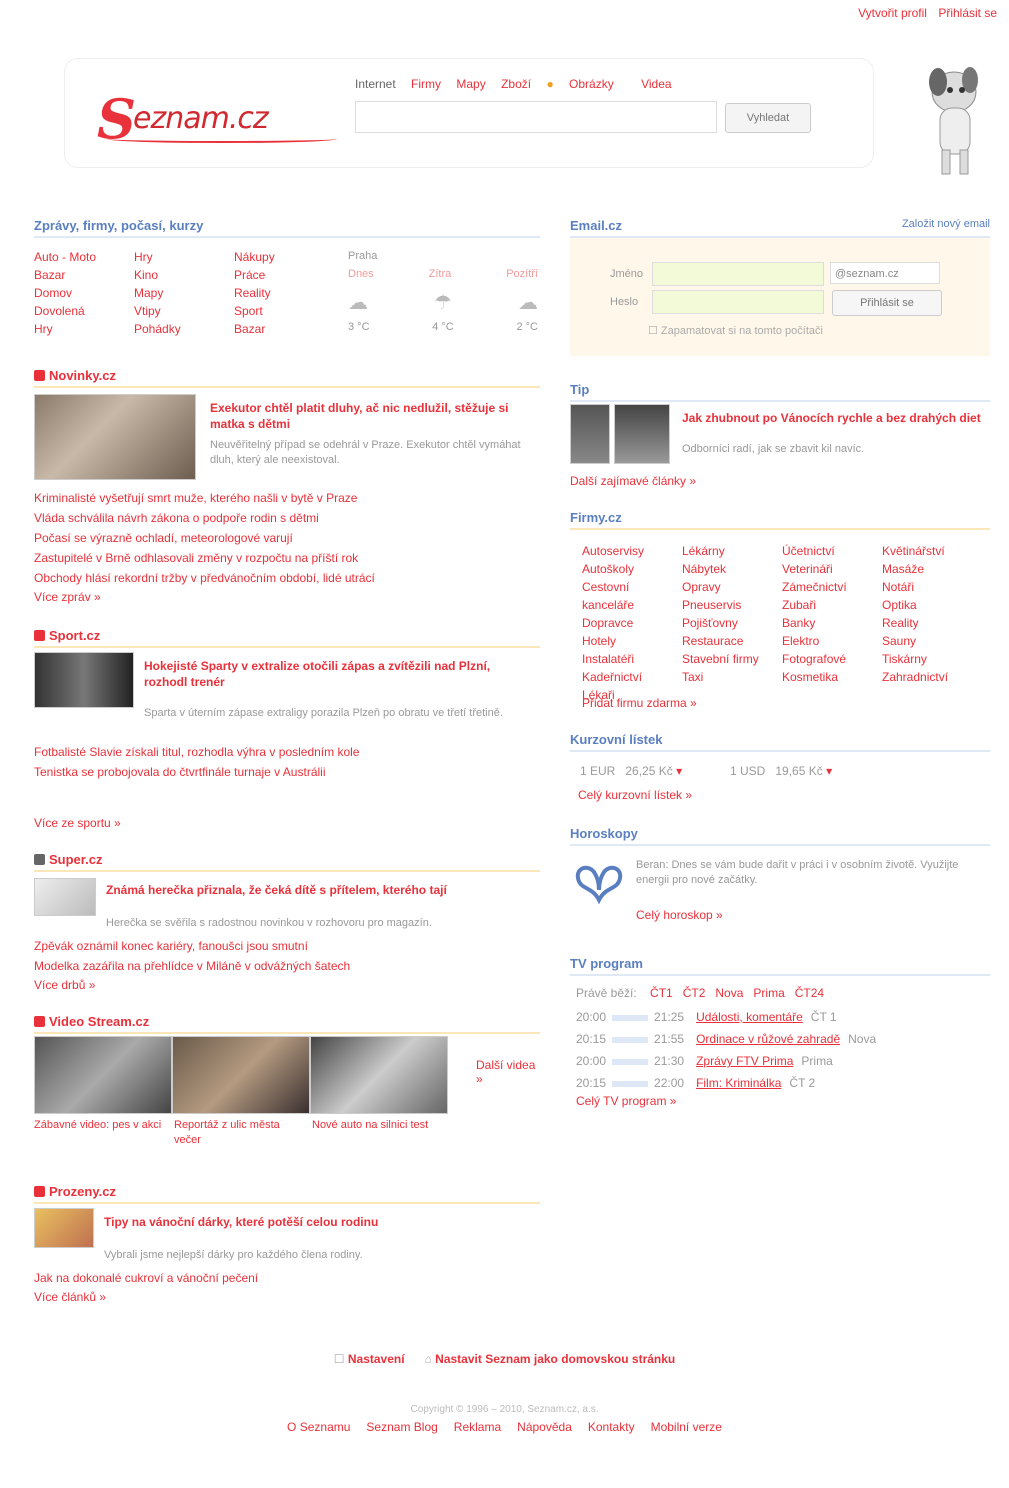  I want to click on tv-station-link: Prima, so click(768, 993).